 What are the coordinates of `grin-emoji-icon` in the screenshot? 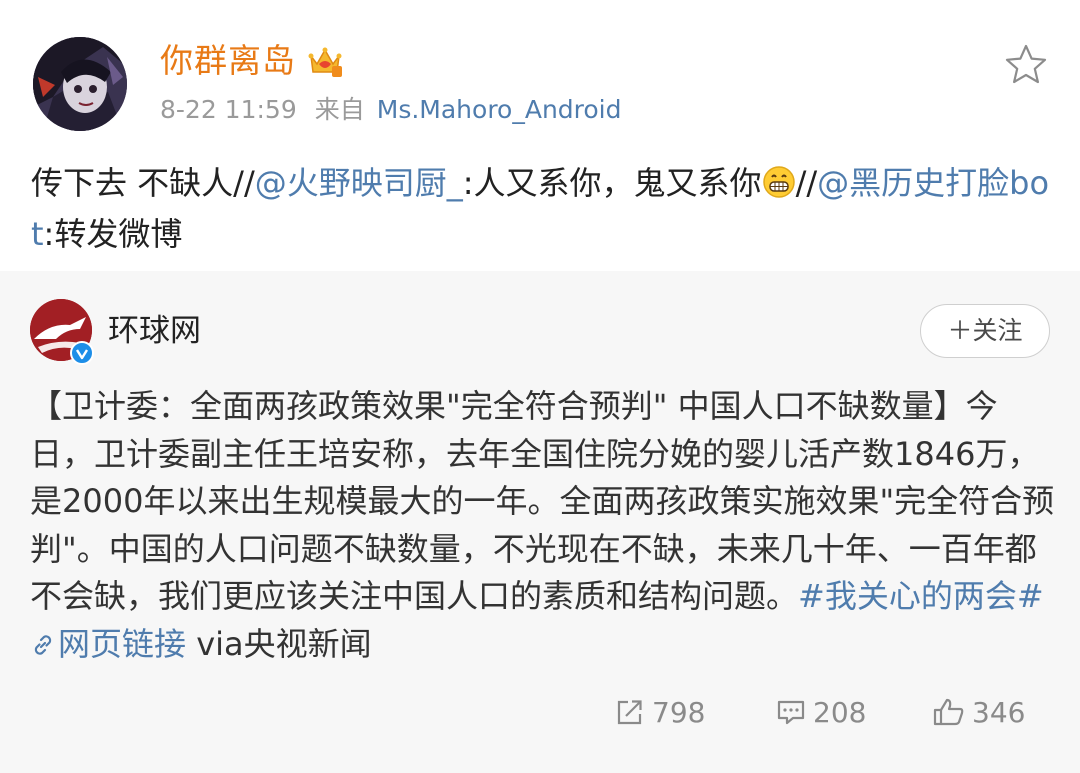 It's located at (778, 182).